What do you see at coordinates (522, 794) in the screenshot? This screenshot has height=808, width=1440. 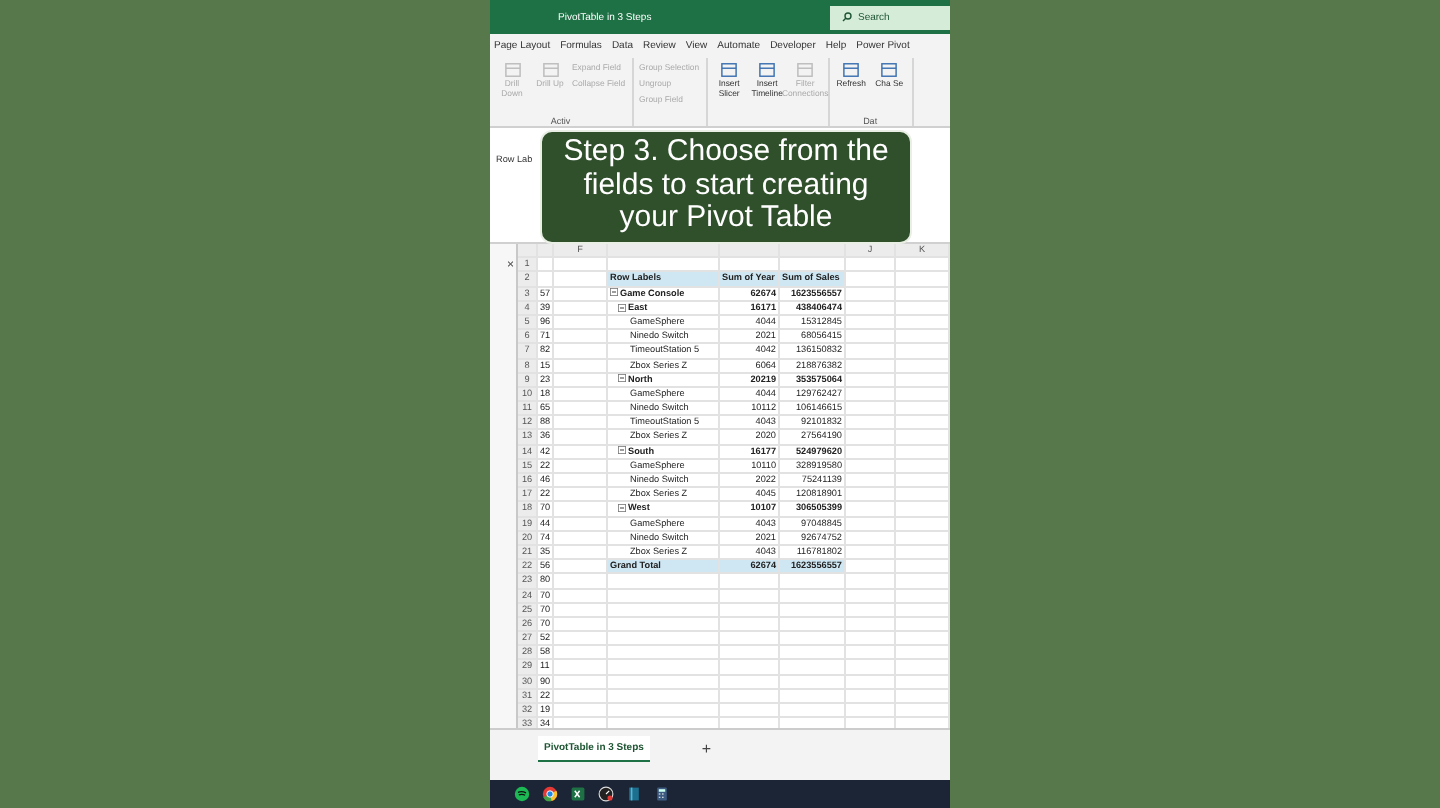 I see `music-icon` at bounding box center [522, 794].